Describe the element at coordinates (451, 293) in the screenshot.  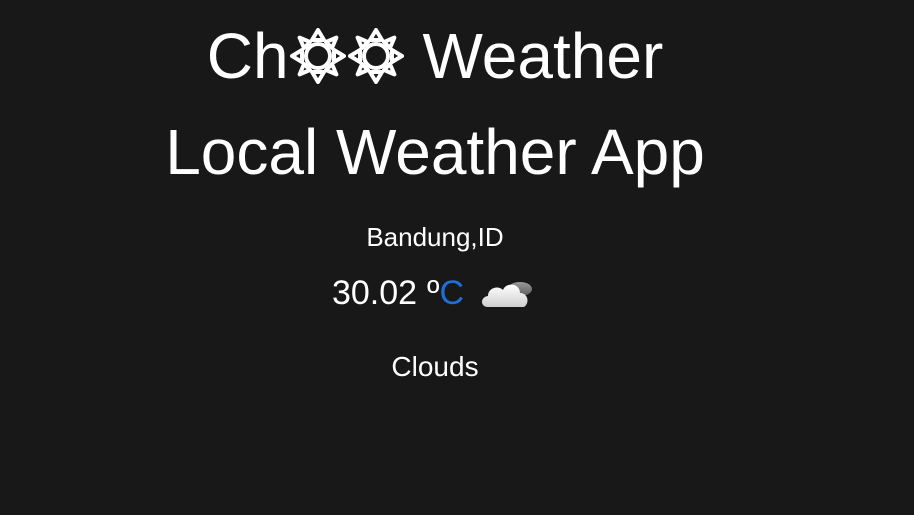
I see `unit-toggle-link: C` at that location.